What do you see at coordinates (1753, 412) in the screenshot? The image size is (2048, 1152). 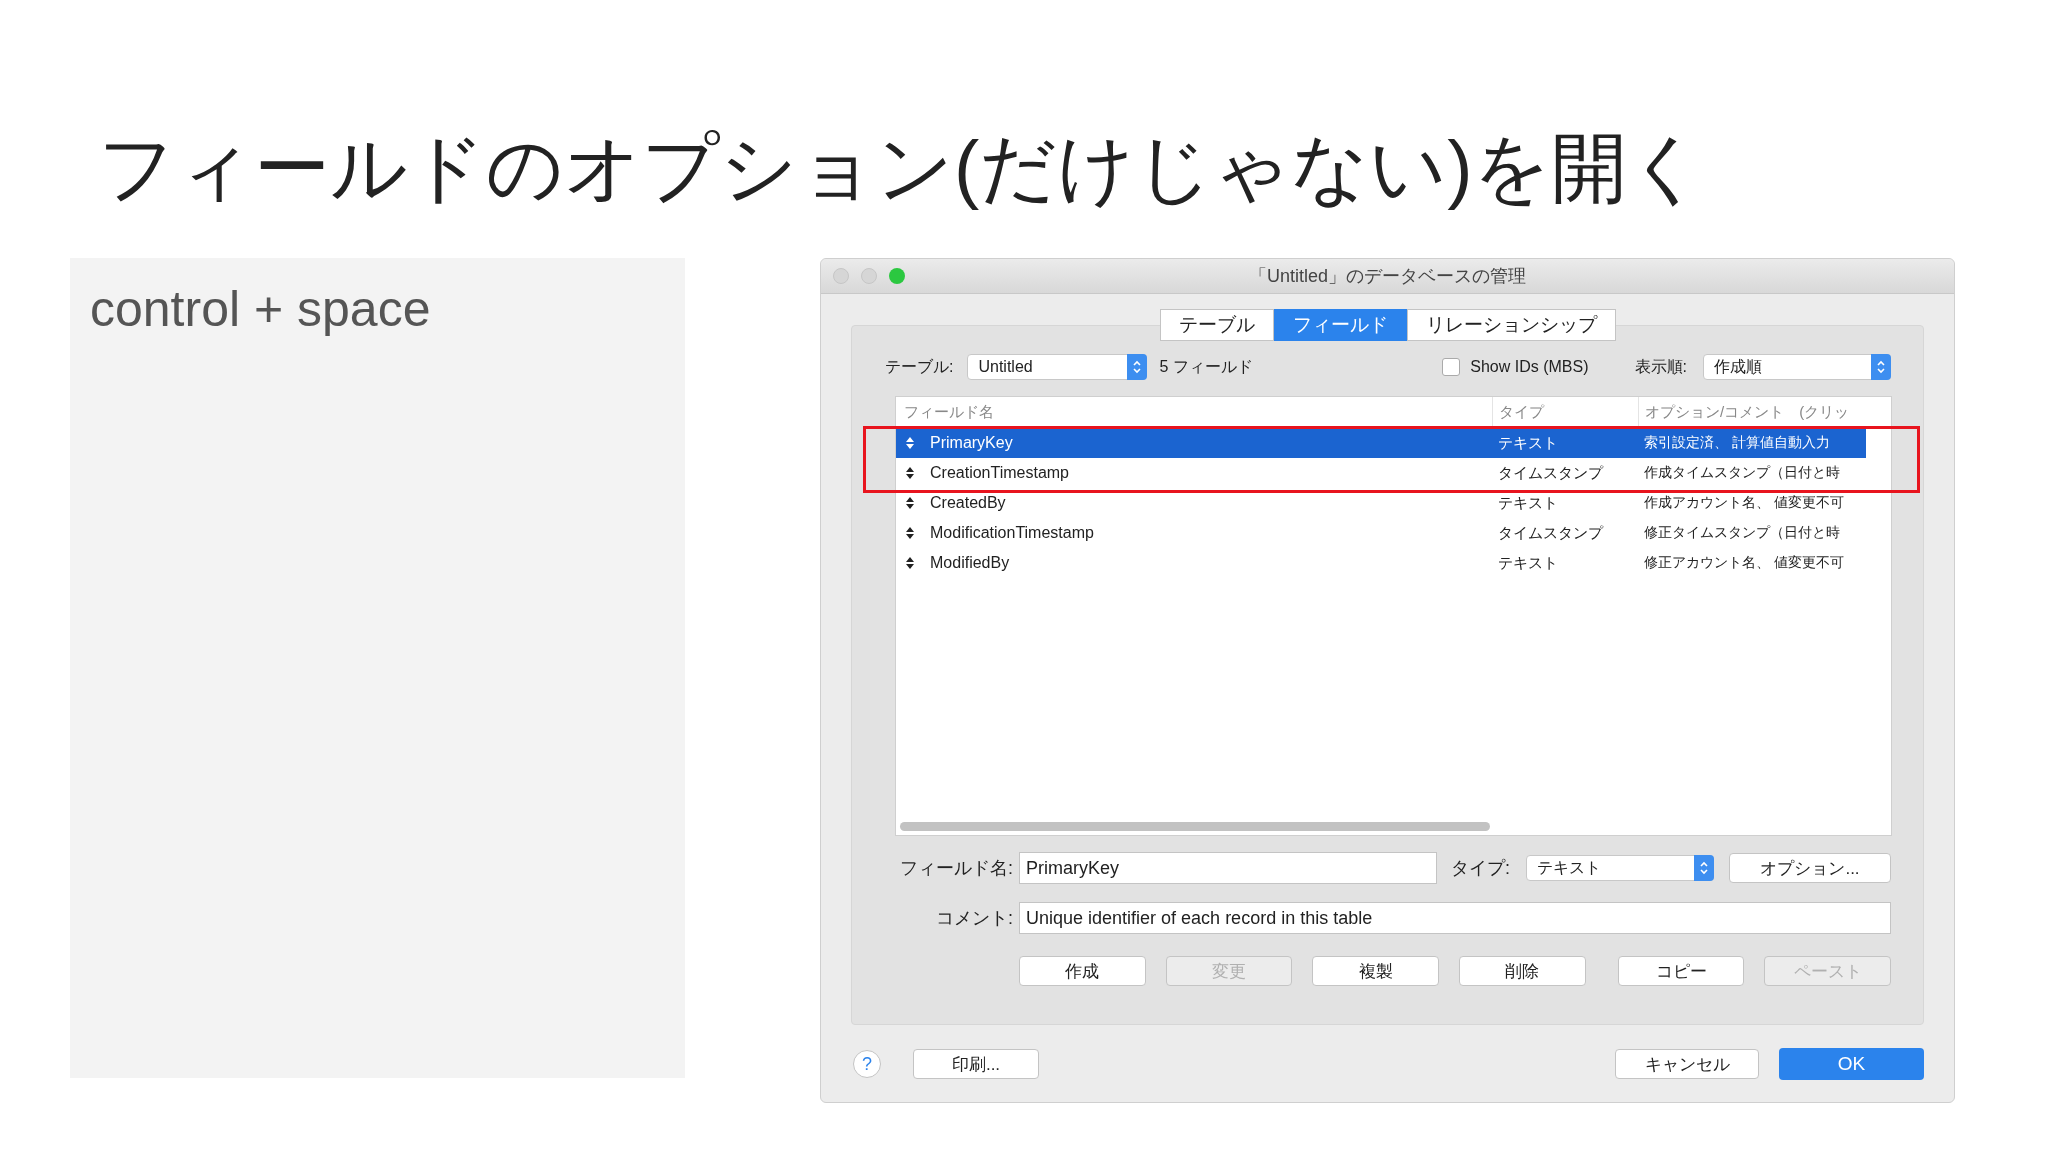 I see `column-header: オプション/コメント (クリッ` at bounding box center [1753, 412].